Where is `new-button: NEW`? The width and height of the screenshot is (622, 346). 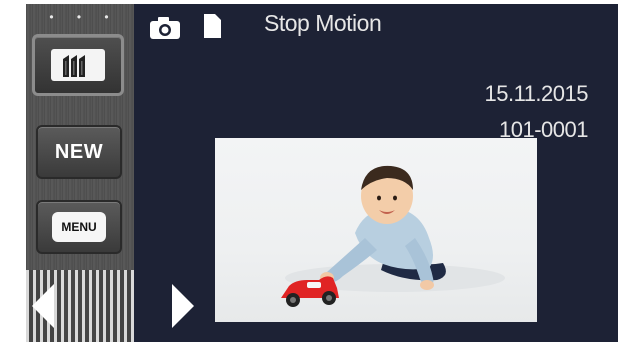
new-button: NEW is located at coordinates (79, 152).